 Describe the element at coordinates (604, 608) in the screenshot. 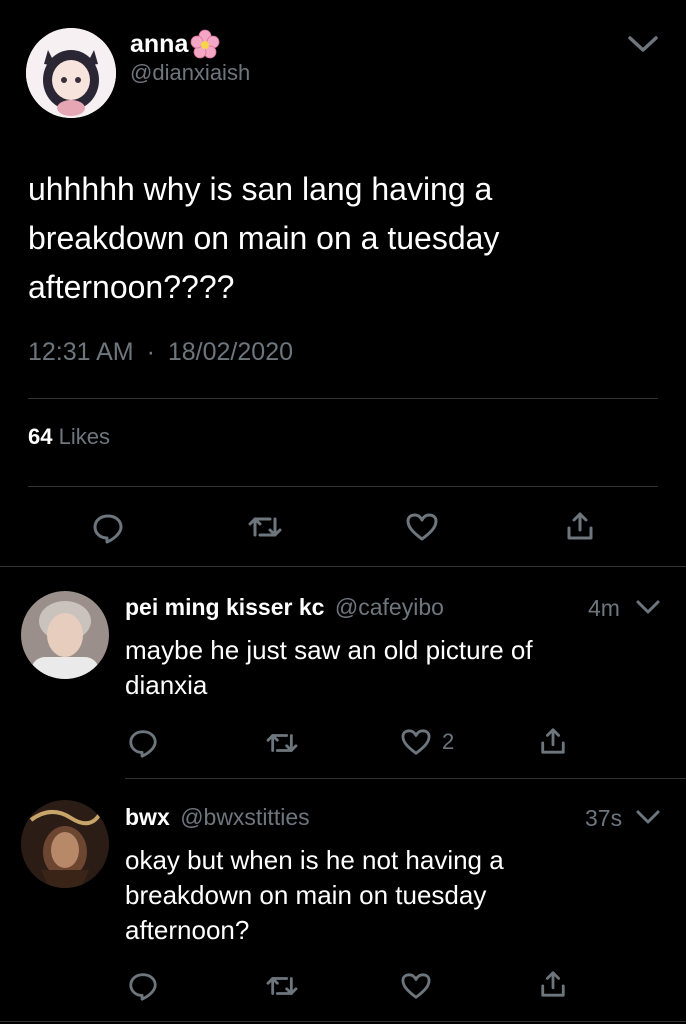

I see `reply-time: 4m` at that location.